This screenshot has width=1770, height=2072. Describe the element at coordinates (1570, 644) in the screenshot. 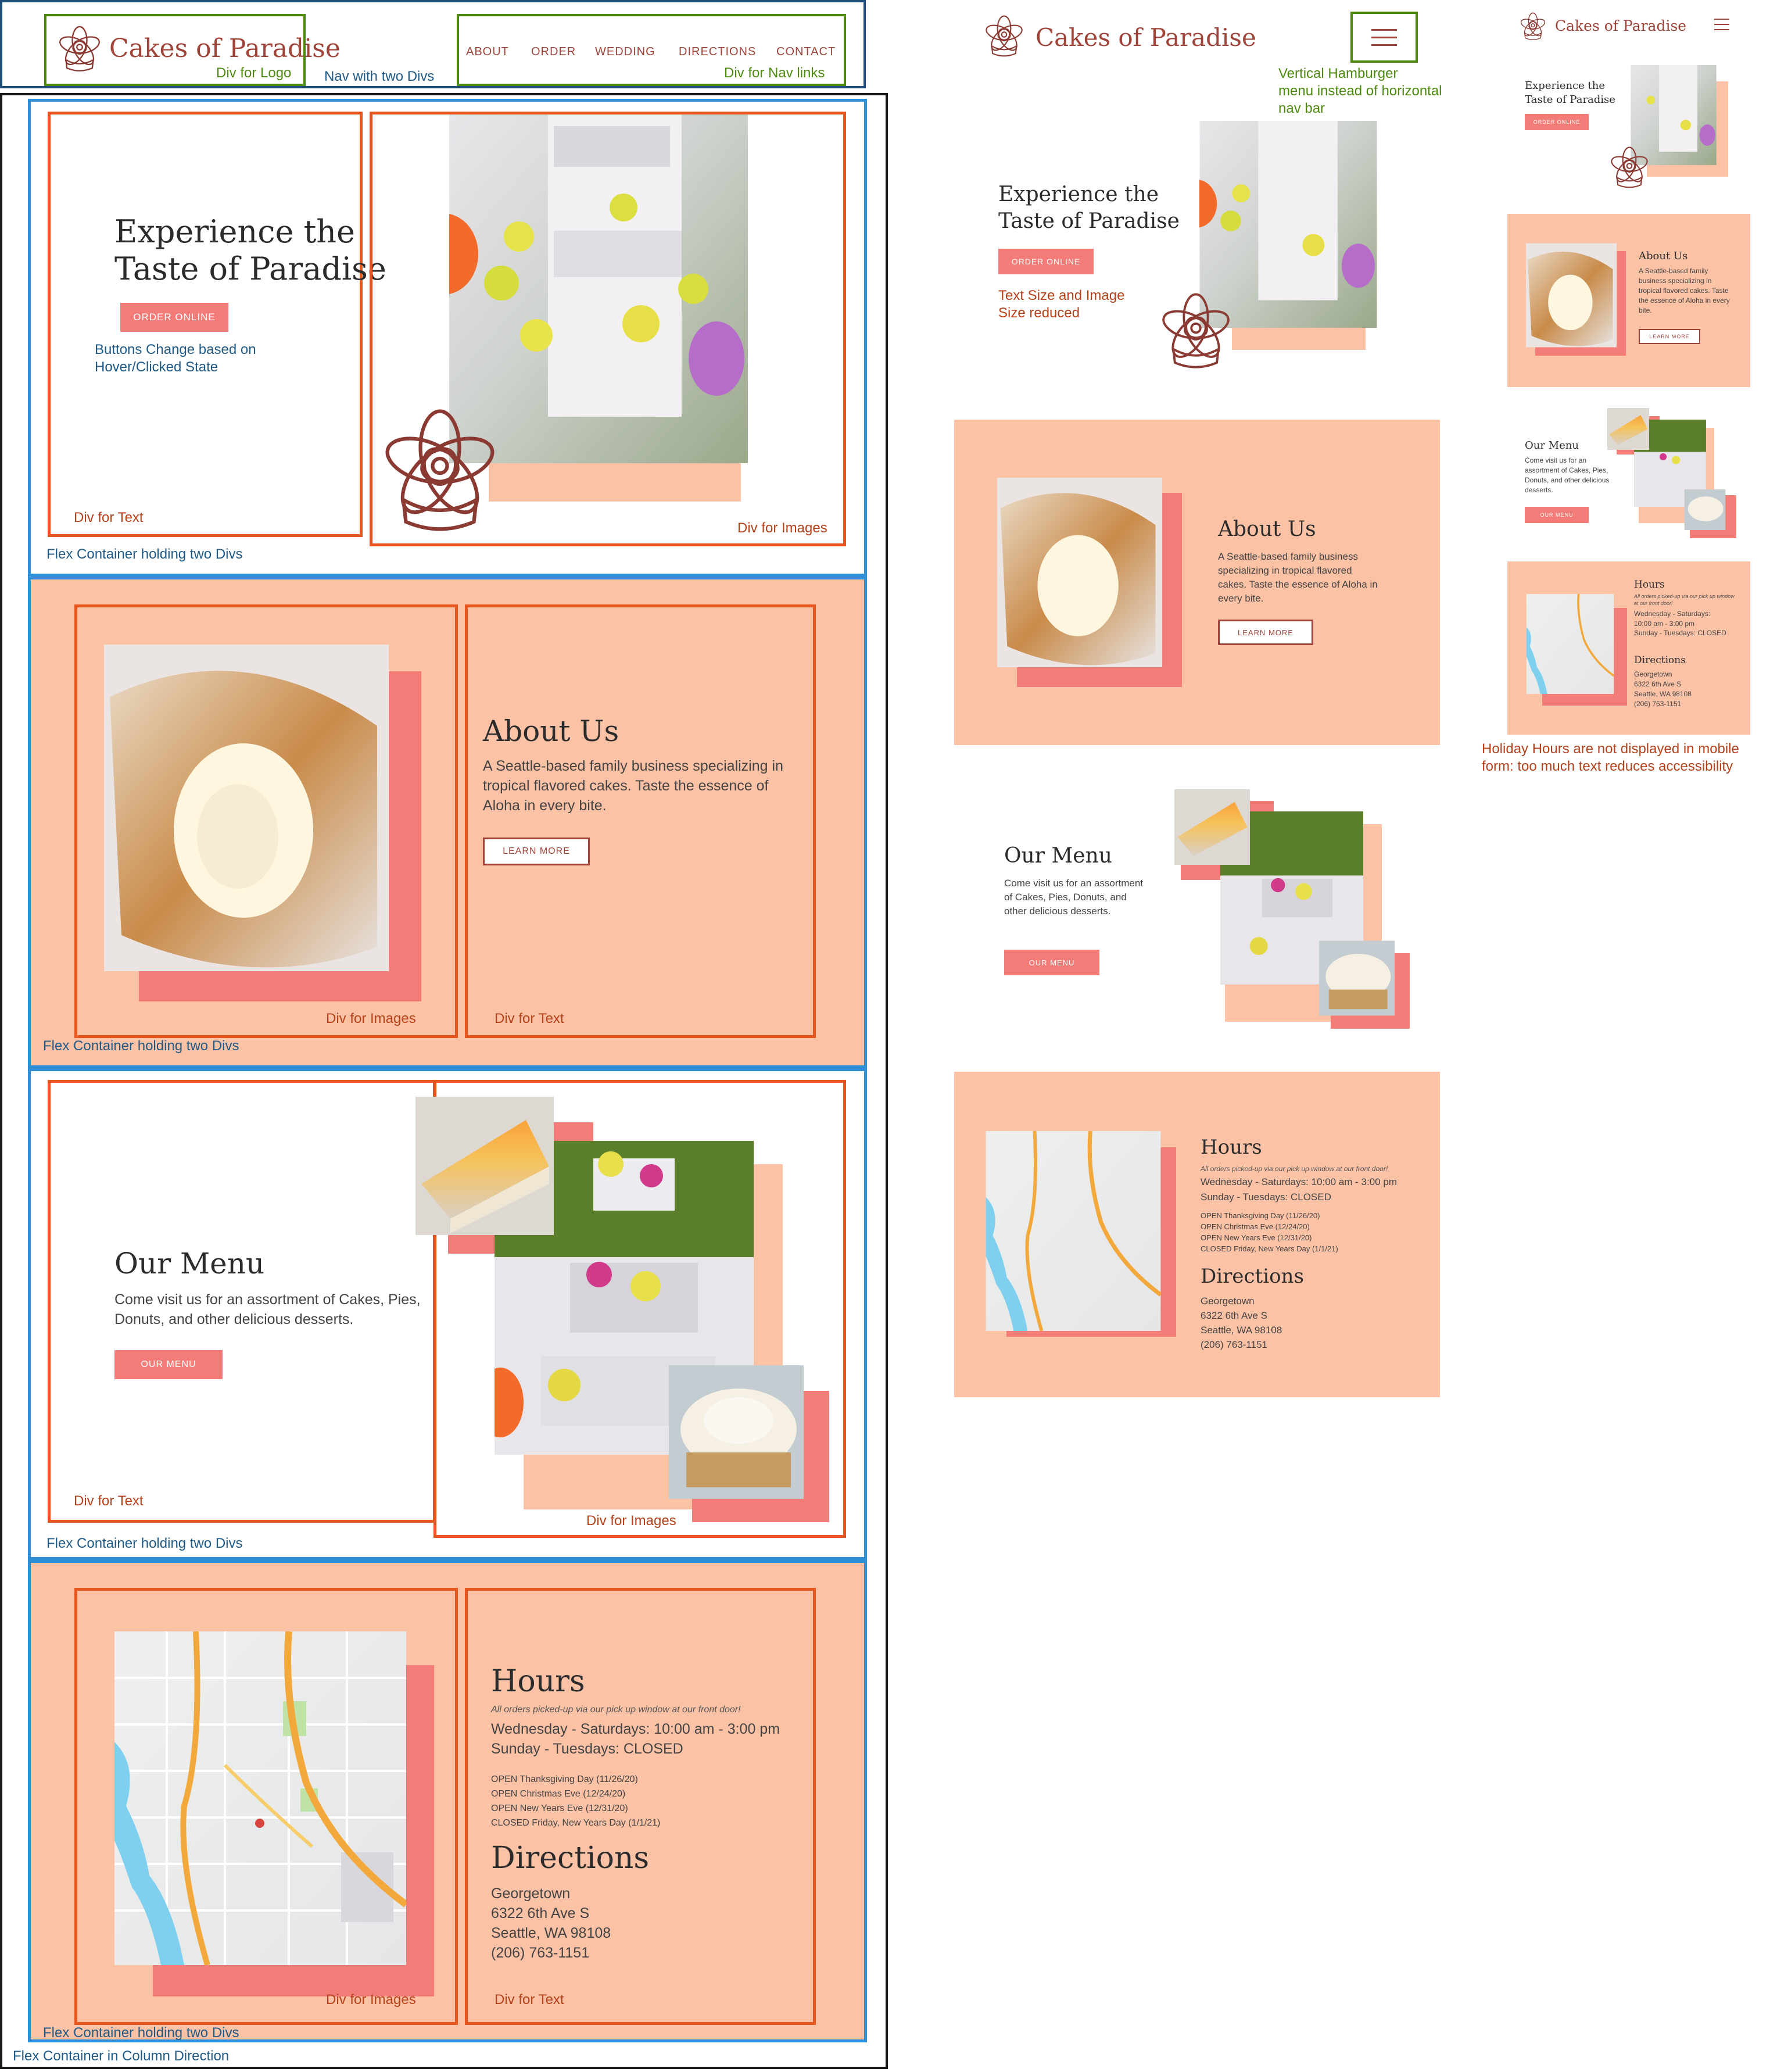

I see `mobile-map-image` at that location.